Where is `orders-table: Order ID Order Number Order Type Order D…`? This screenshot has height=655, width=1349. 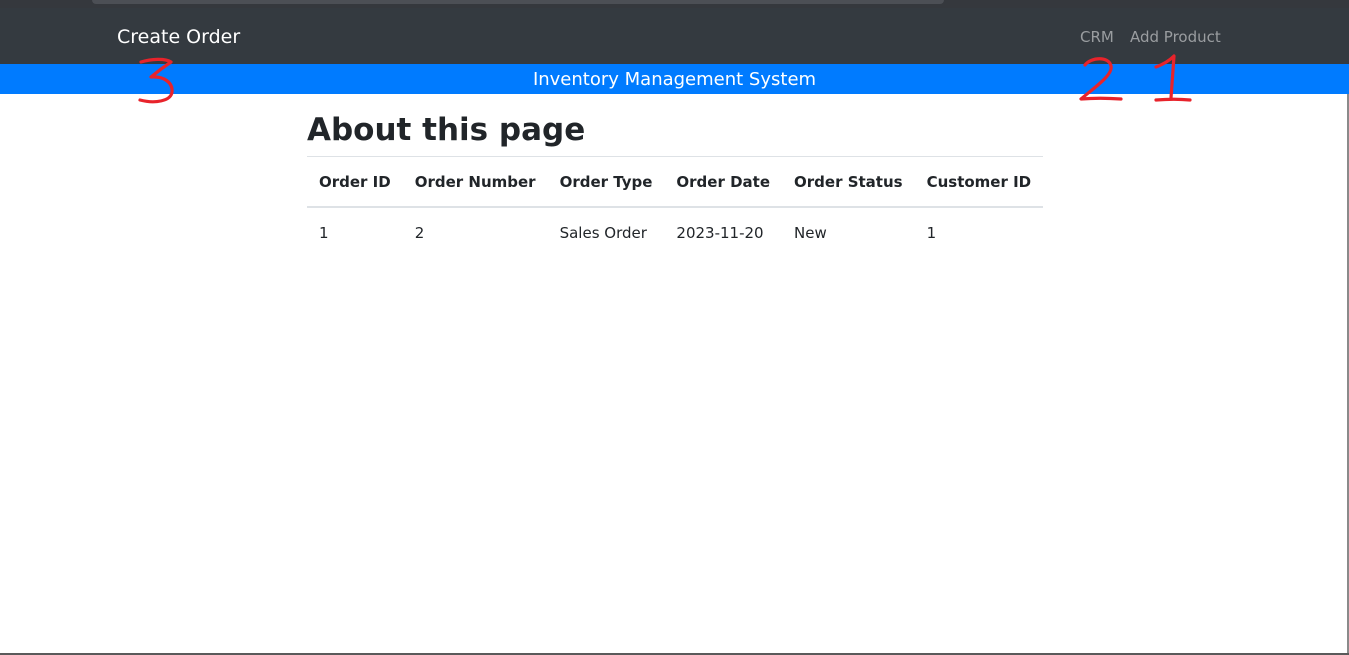 orders-table: Order ID Order Number Order Type Order D… is located at coordinates (675, 206).